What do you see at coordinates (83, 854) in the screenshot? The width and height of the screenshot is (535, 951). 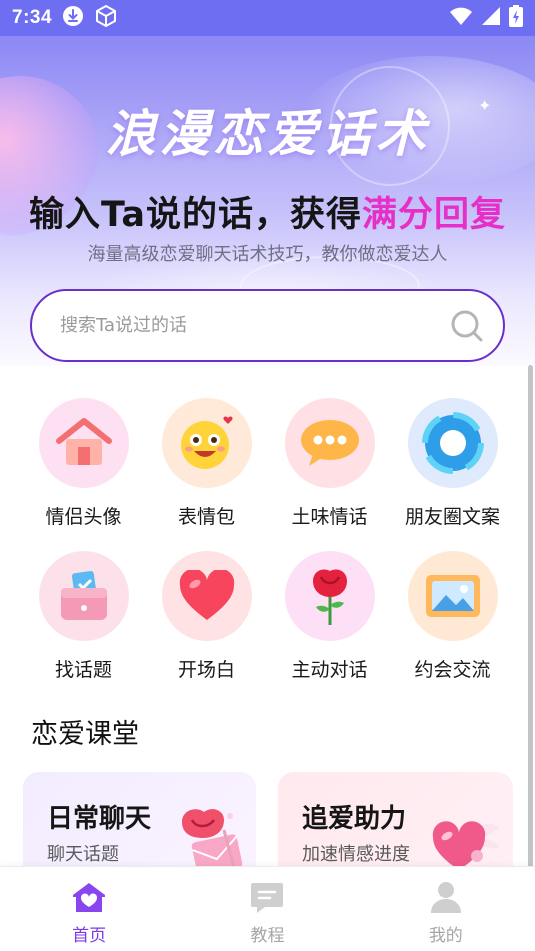 I see `card-subtitle: 聊天话题` at bounding box center [83, 854].